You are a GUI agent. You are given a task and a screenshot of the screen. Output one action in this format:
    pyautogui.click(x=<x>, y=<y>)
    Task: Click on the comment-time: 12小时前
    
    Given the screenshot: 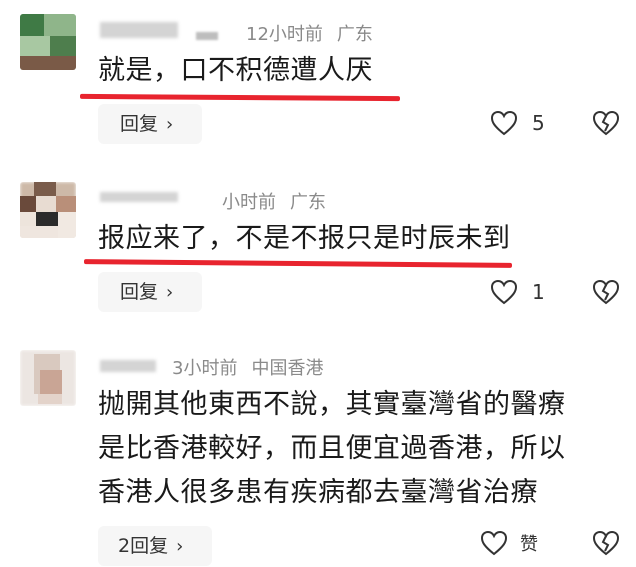 What is the action you would take?
    pyautogui.click(x=284, y=34)
    